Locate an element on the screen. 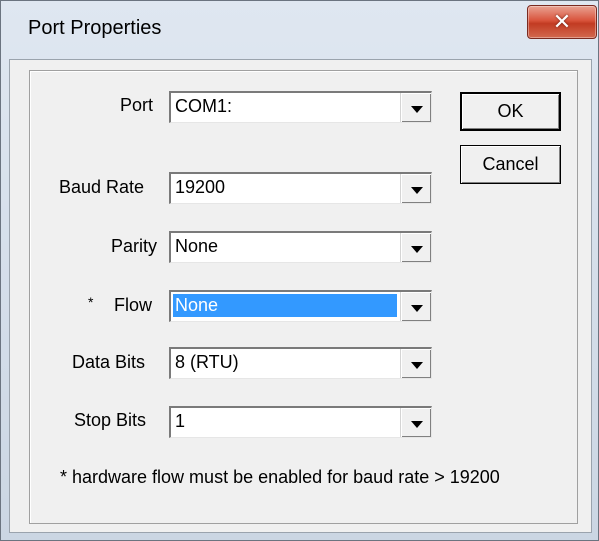  baud-rate-value: 19200 is located at coordinates (200, 187).